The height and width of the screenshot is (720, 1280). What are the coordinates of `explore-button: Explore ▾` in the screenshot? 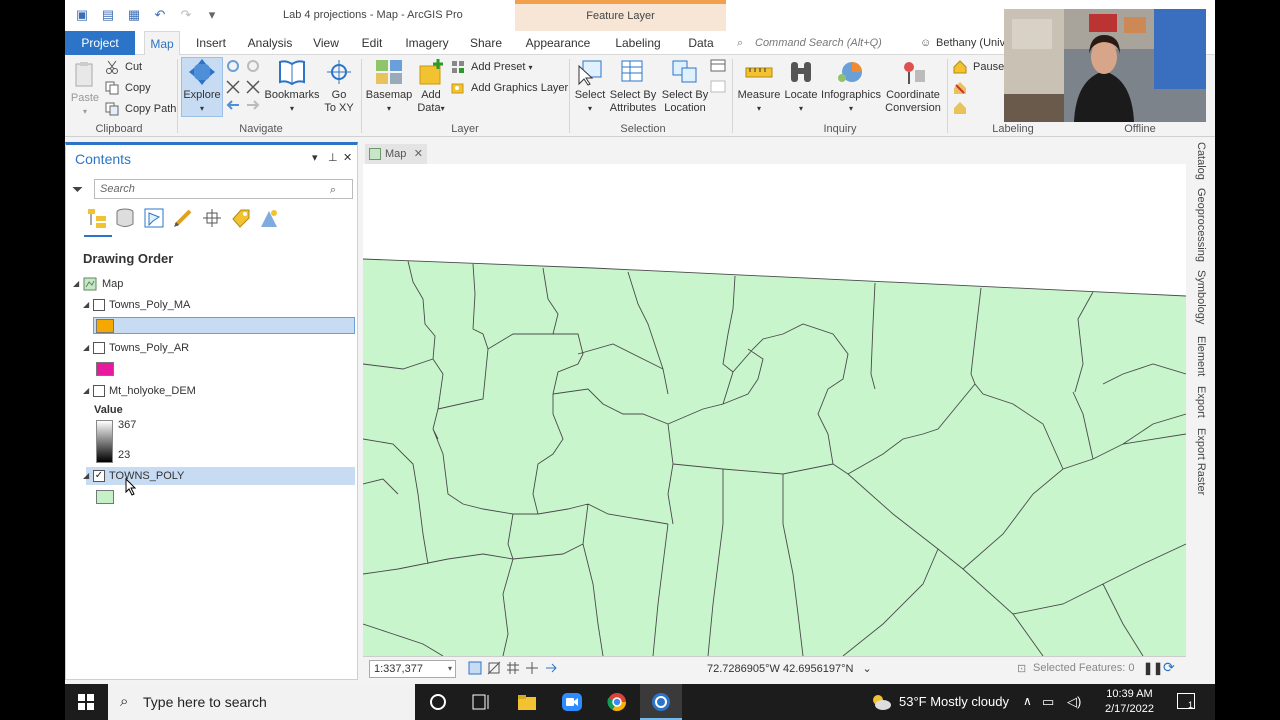 It's located at (202, 86).